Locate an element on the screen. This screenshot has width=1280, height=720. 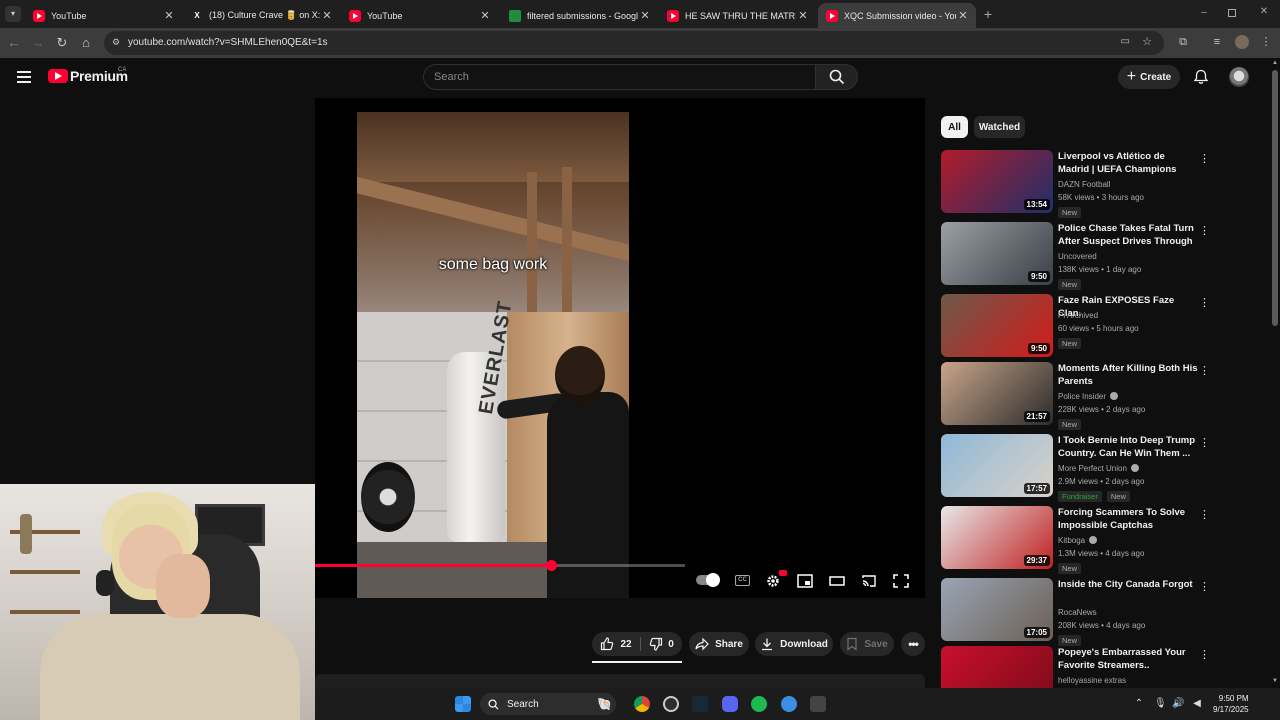
microphone-icon: 🎙 is located at coordinates (1160, 704).